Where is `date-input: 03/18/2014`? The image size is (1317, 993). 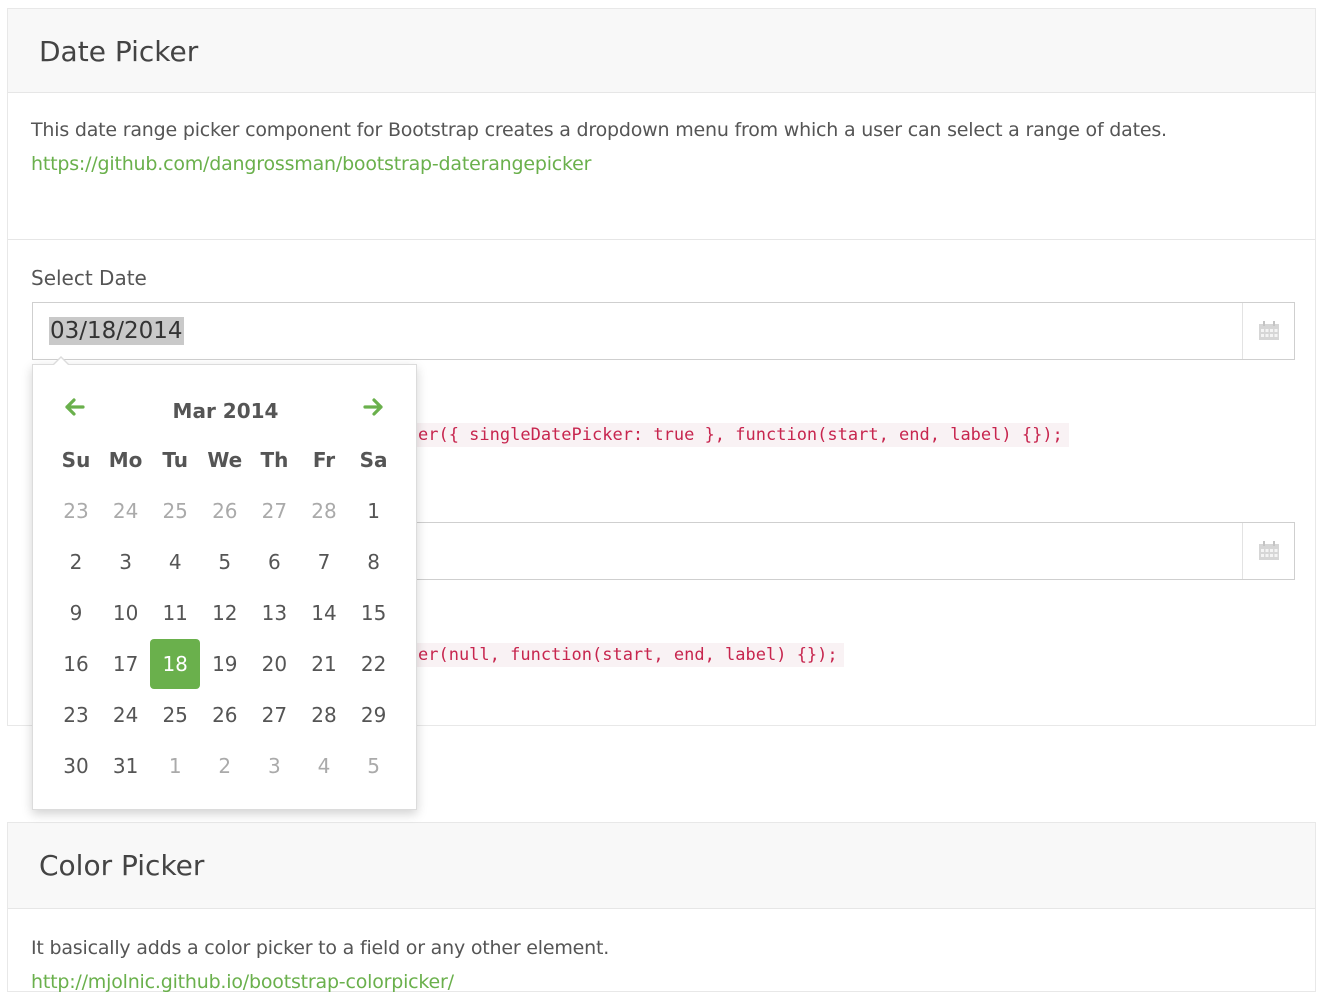
date-input: 03/18/2014 is located at coordinates (663, 331).